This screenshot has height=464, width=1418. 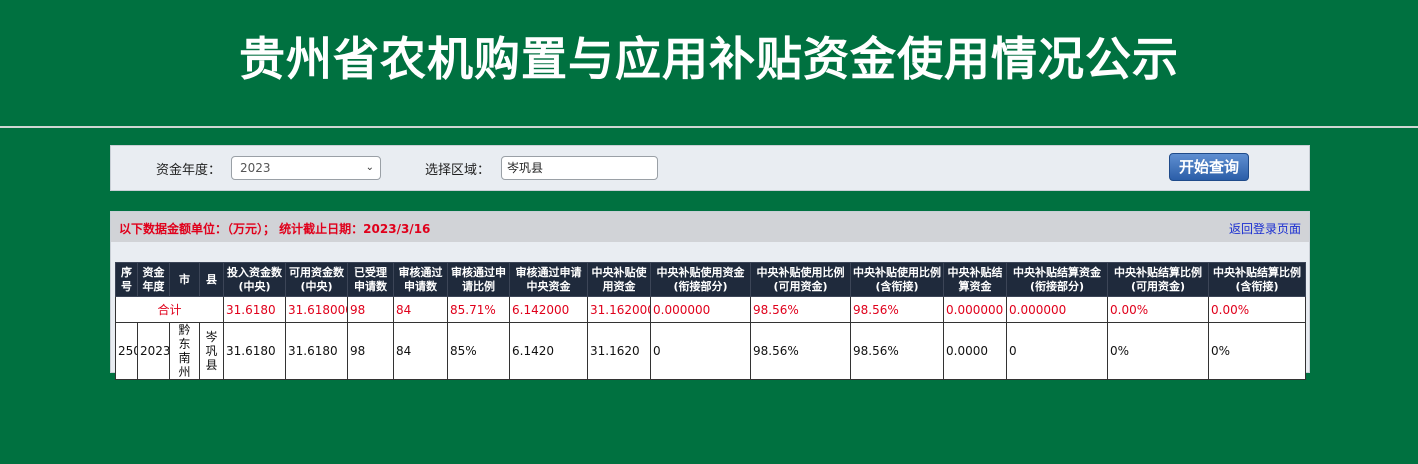 What do you see at coordinates (369, 167) in the screenshot?
I see `chevron-down-icon: ⌄` at bounding box center [369, 167].